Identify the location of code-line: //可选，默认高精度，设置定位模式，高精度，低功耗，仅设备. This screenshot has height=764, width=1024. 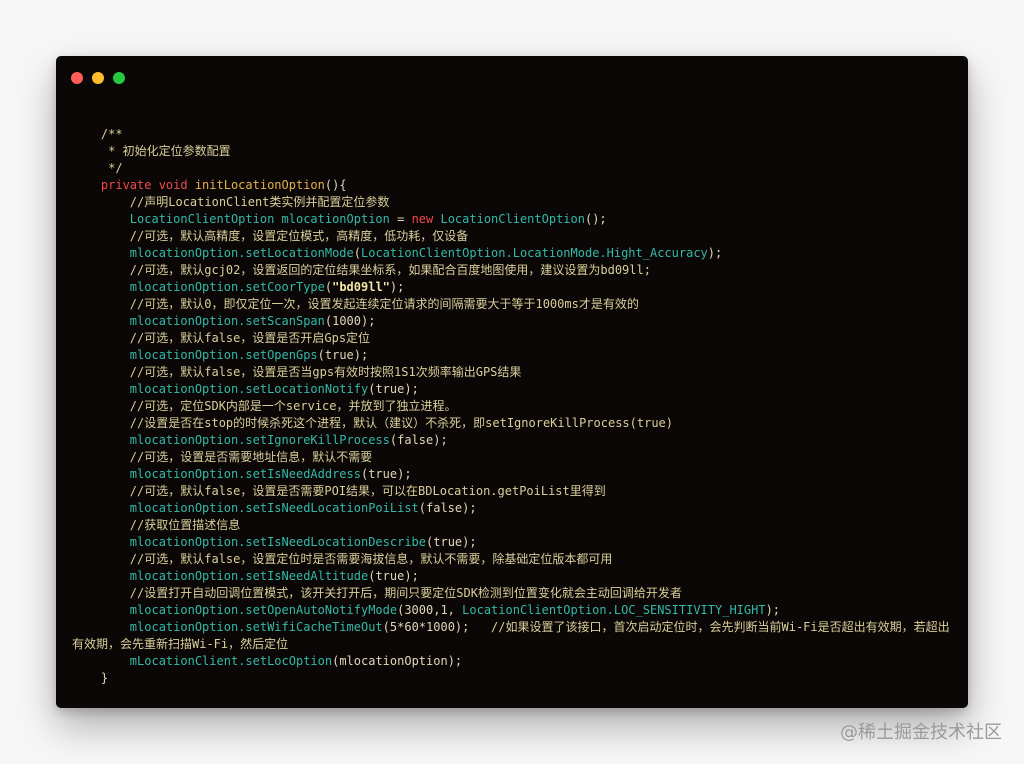
(512, 236).